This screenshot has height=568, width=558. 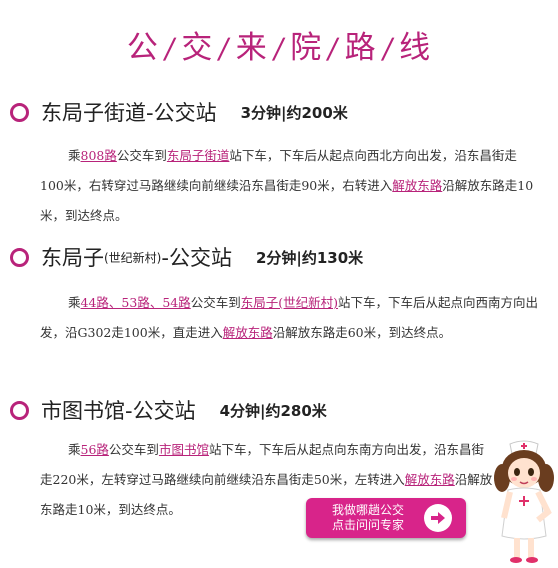 I want to click on section-header-2: 东局子 (世纪新村) -公交站 2分钟|约130米, so click(x=186, y=257).